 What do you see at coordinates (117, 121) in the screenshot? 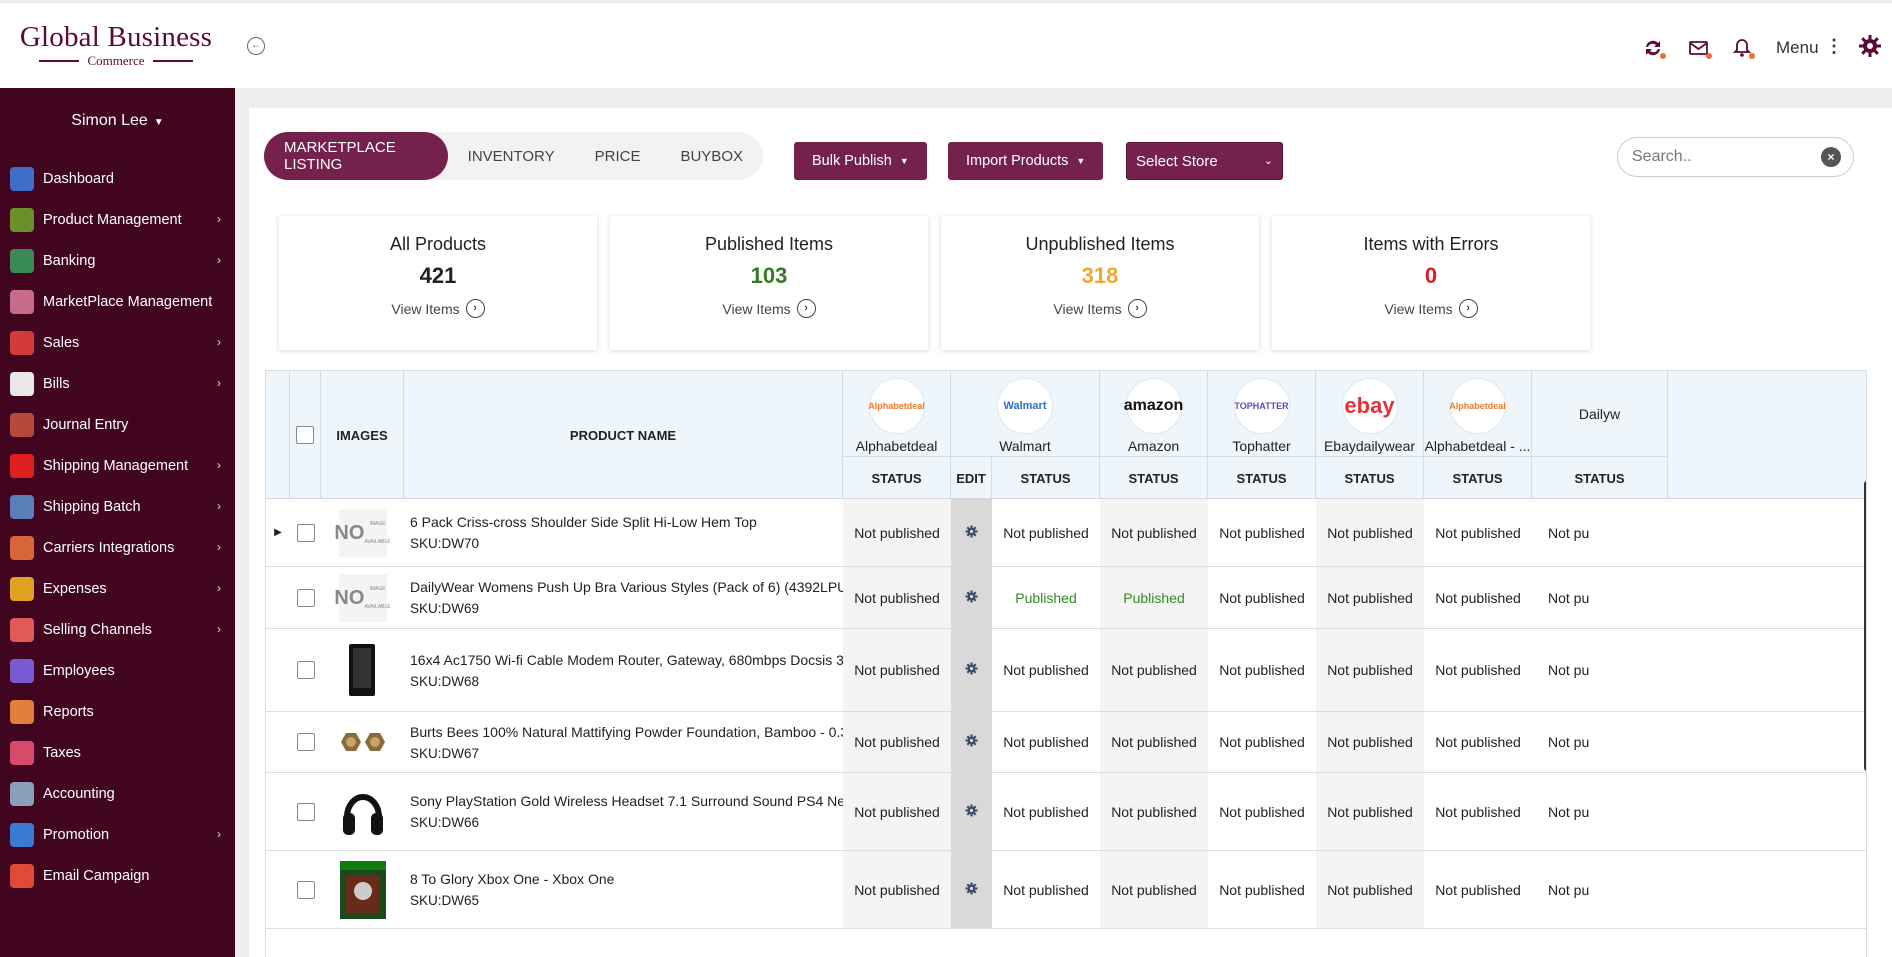
I see `user-menu: Simon Lee ▼` at bounding box center [117, 121].